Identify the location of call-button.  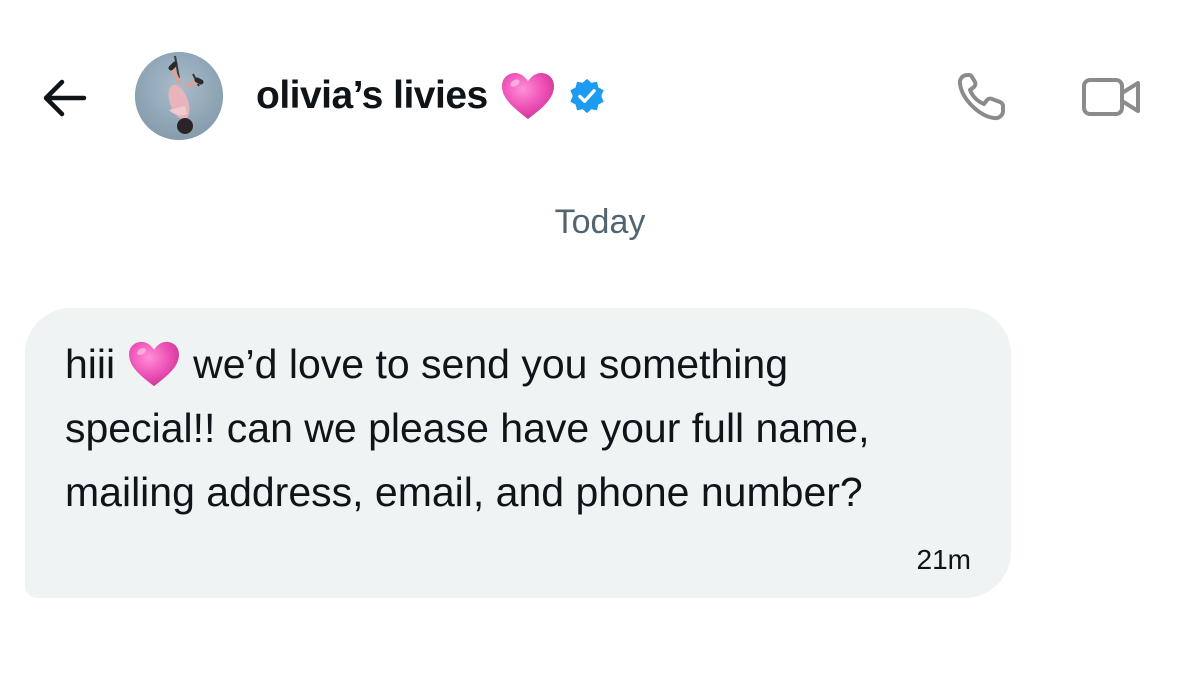
(981, 97).